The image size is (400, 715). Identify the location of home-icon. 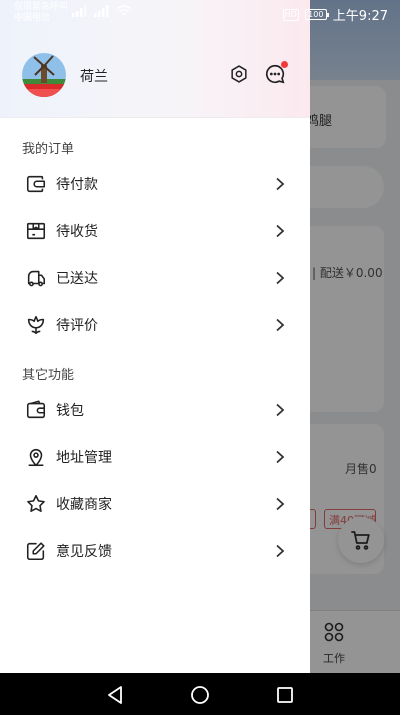
(200, 695).